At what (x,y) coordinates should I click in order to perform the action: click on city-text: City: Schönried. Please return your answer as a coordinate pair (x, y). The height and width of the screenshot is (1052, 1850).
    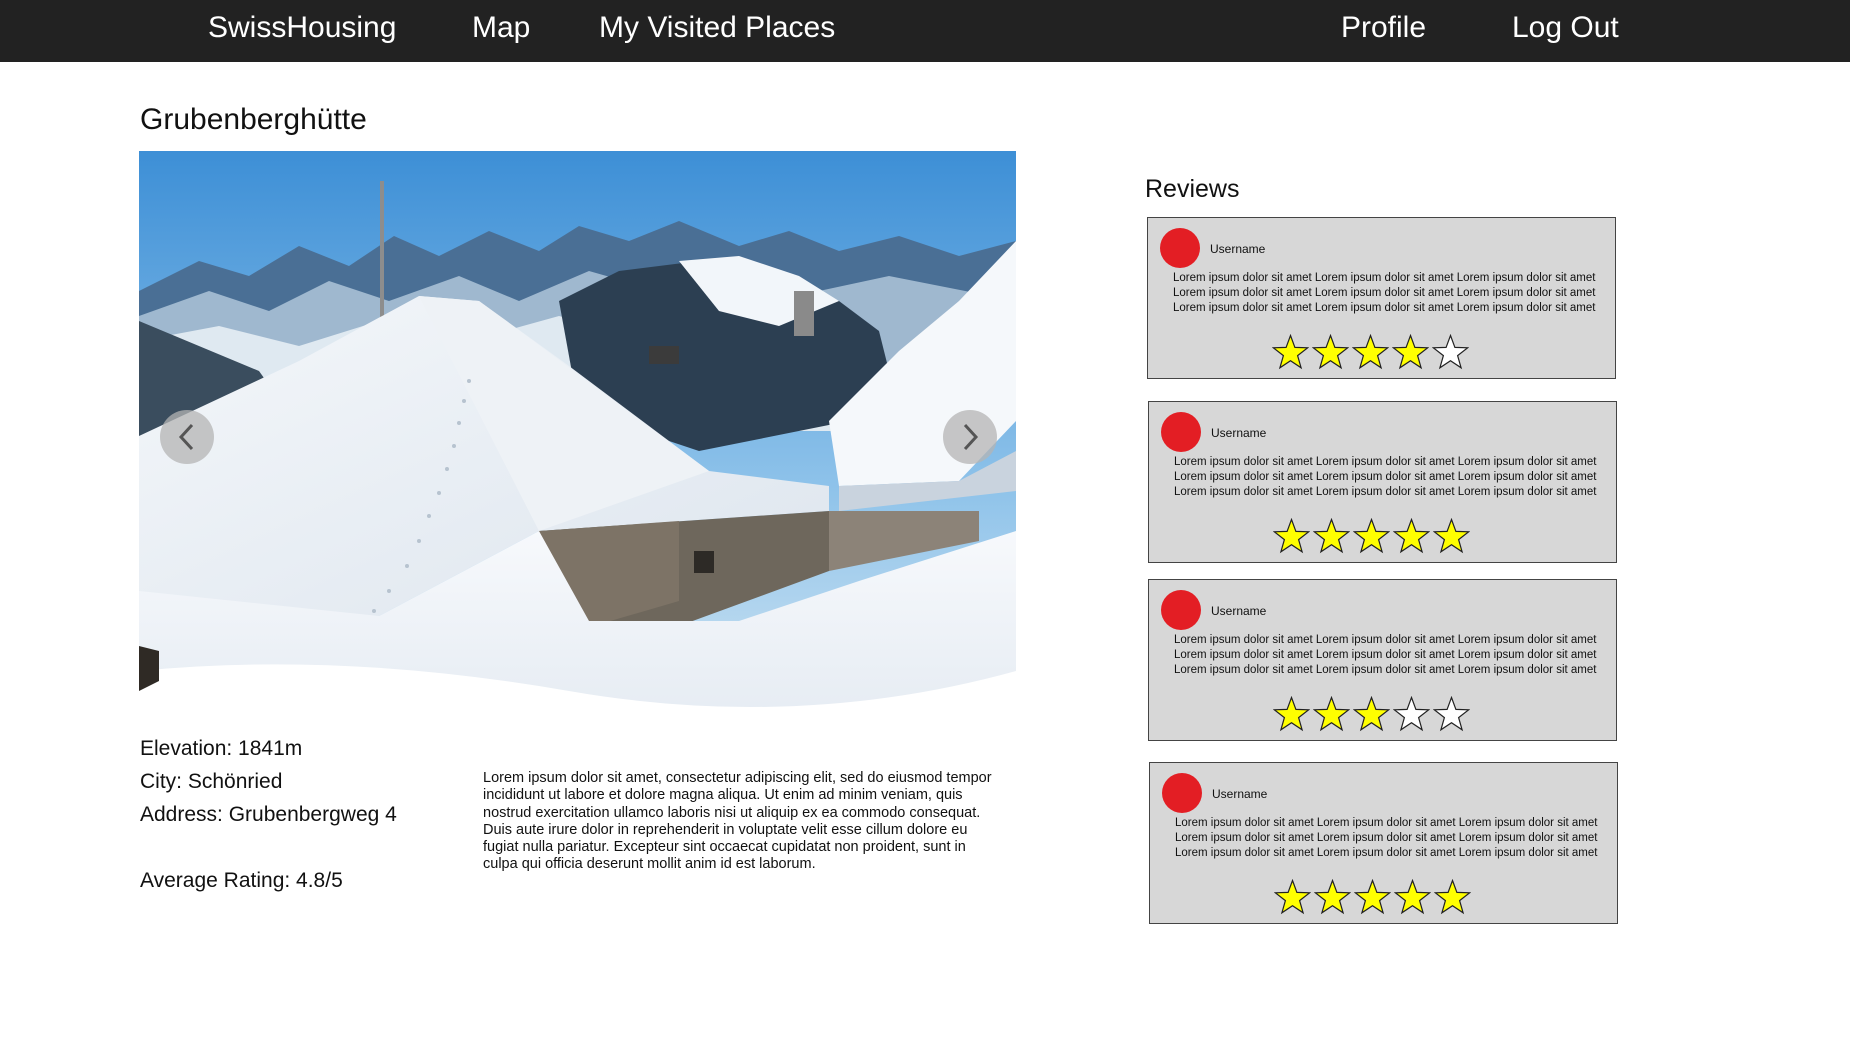
    Looking at the image, I should click on (211, 781).